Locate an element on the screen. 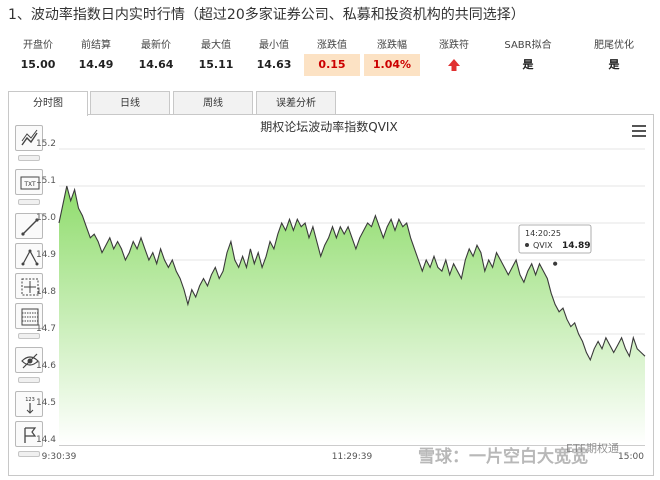  stat-change-pct: 涨跌幅 1.04% is located at coordinates (392, 57).